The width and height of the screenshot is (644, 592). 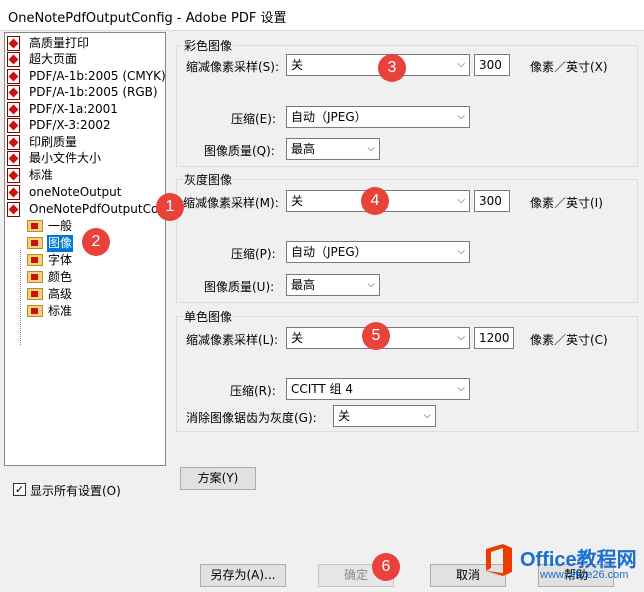 What do you see at coordinates (569, 340) in the screenshot?
I see `mono-ppi-unit: 像素／英寸(C)` at bounding box center [569, 340].